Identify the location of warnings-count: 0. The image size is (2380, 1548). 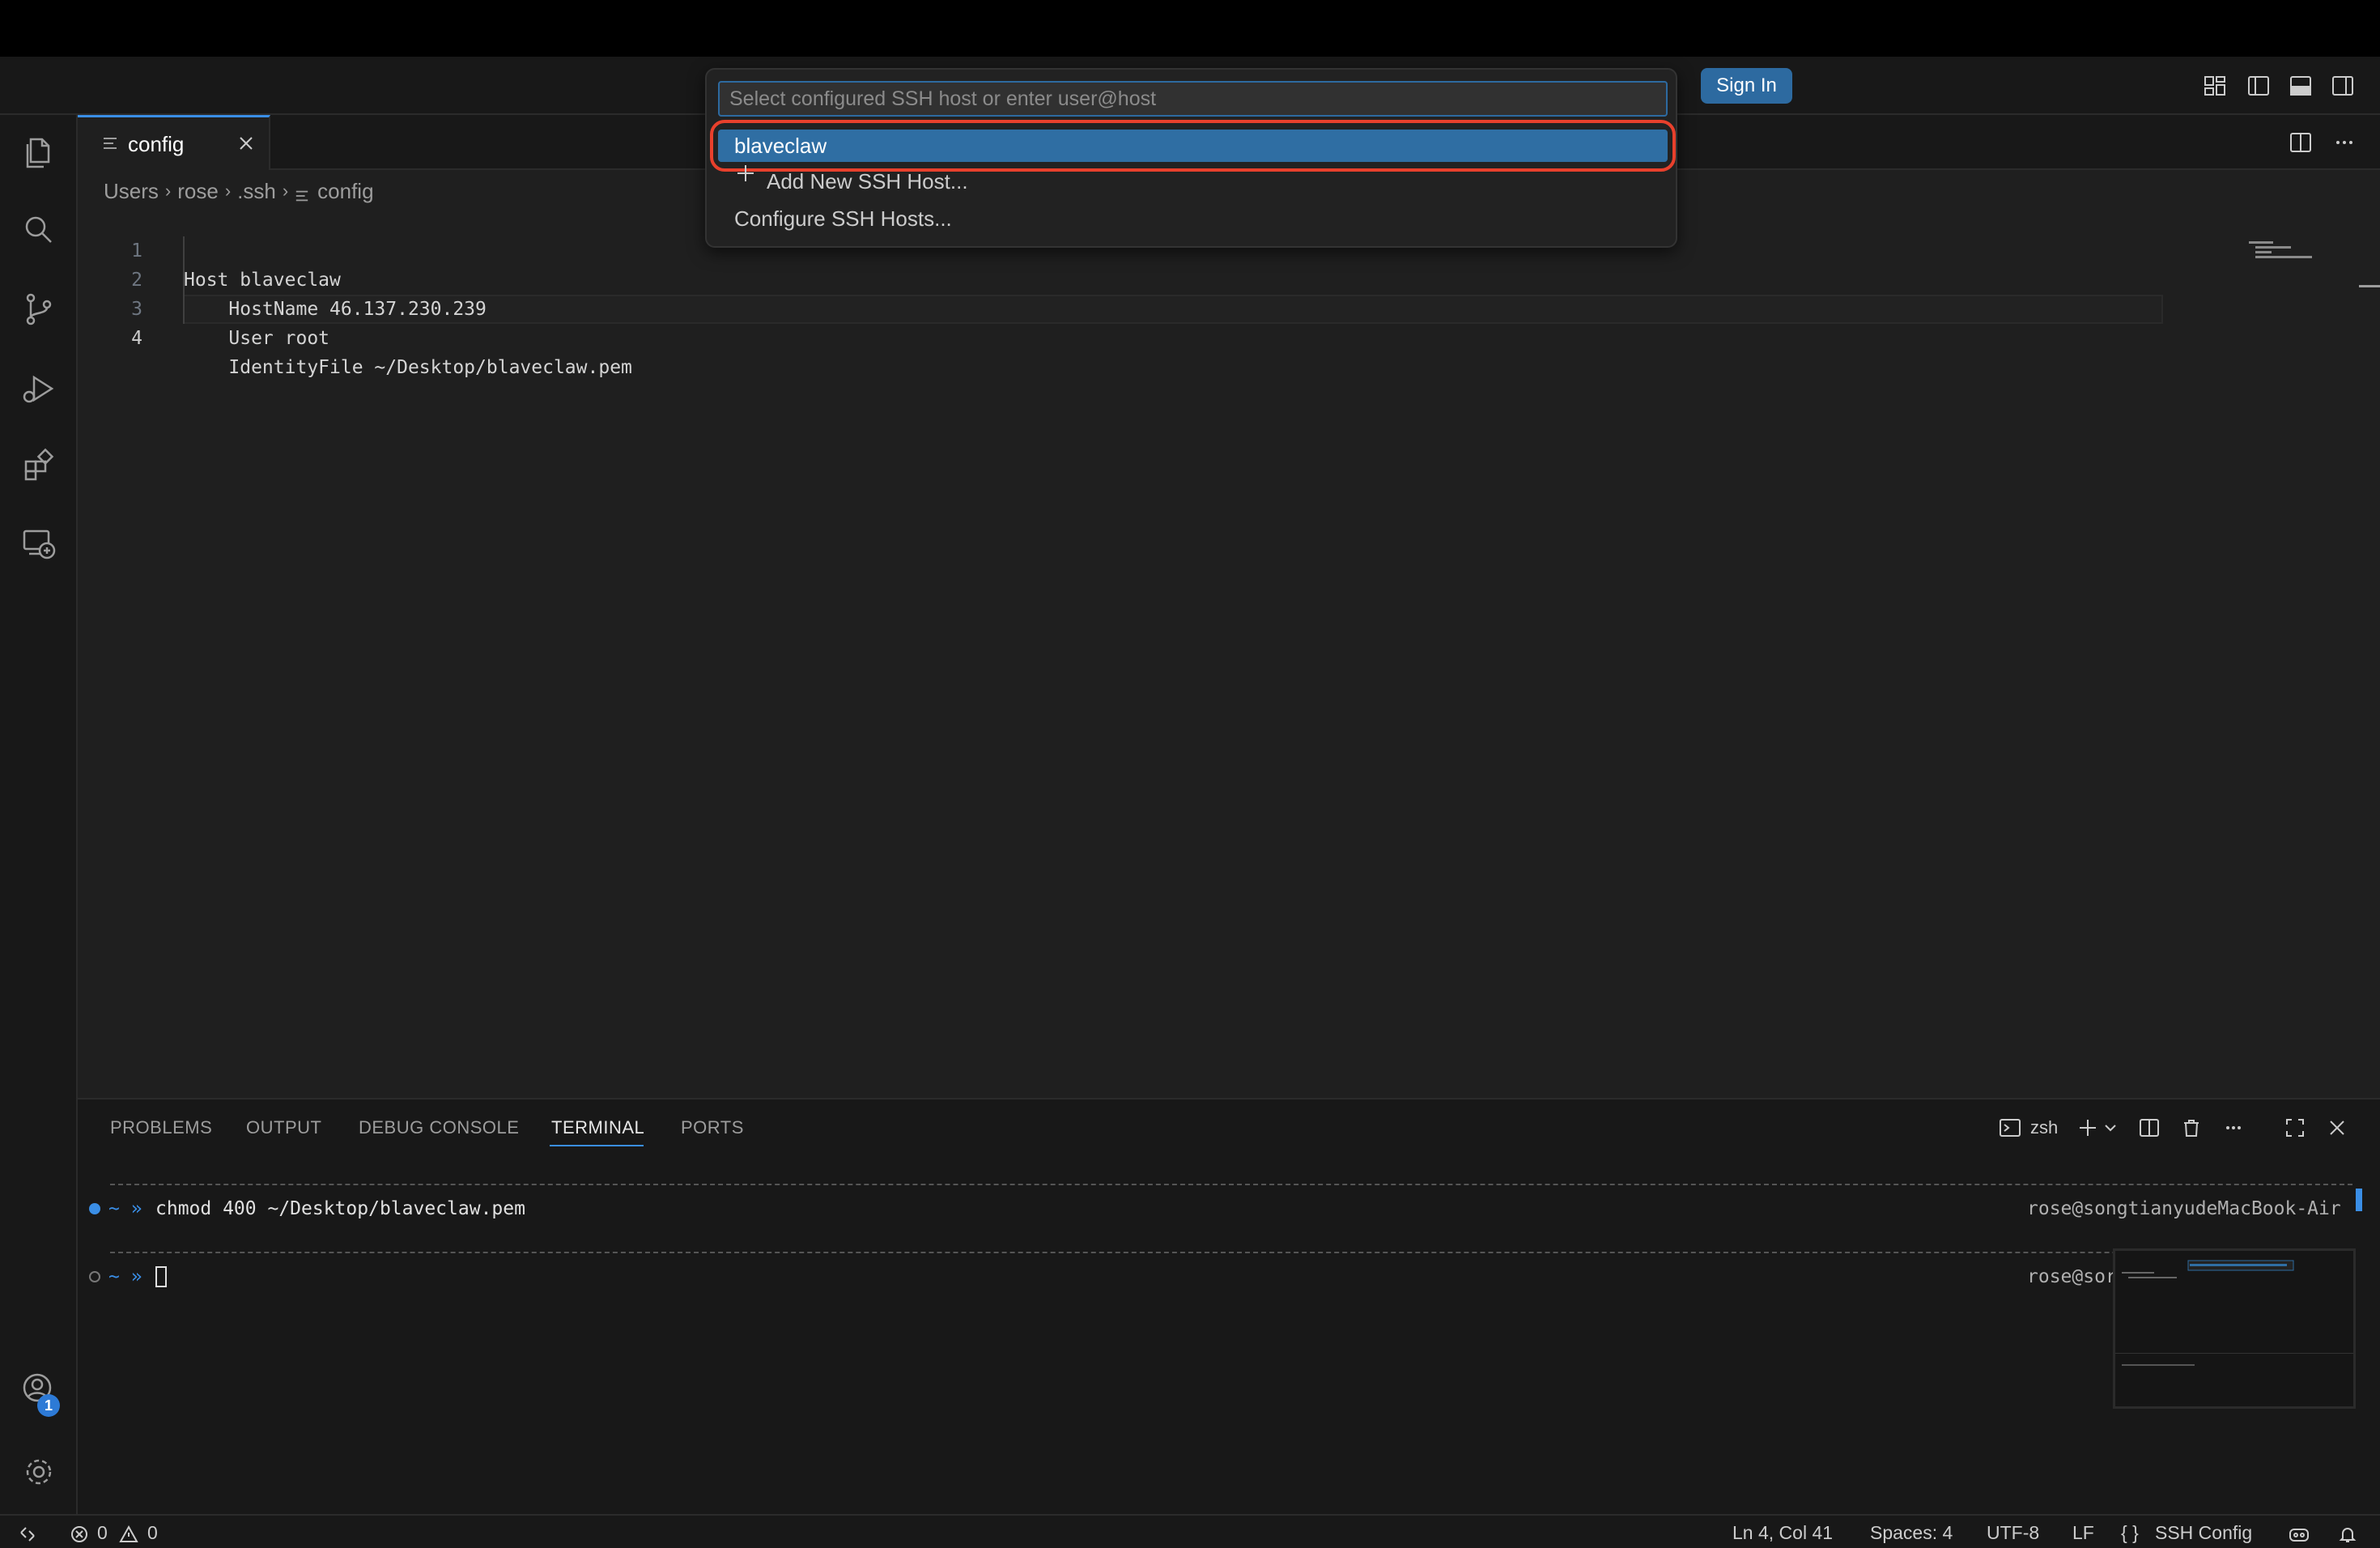
(153, 1533).